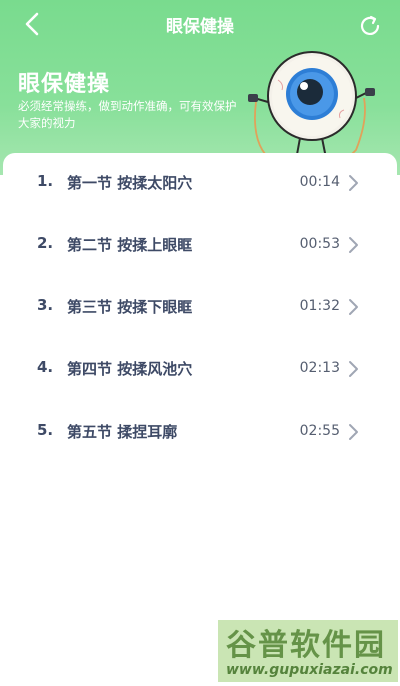 This screenshot has height=686, width=400. What do you see at coordinates (45, 243) in the screenshot?
I see `exercise-number: 2.` at bounding box center [45, 243].